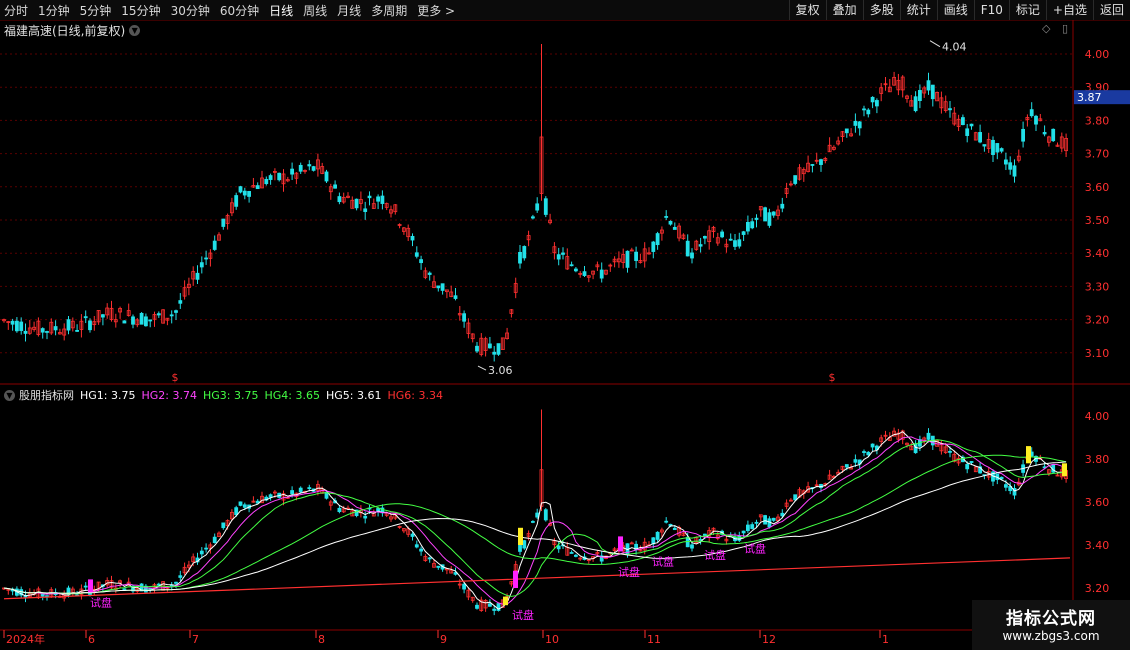 The width and height of the screenshot is (1130, 650). I want to click on toolbar-button-1: 叠加, so click(844, 10).